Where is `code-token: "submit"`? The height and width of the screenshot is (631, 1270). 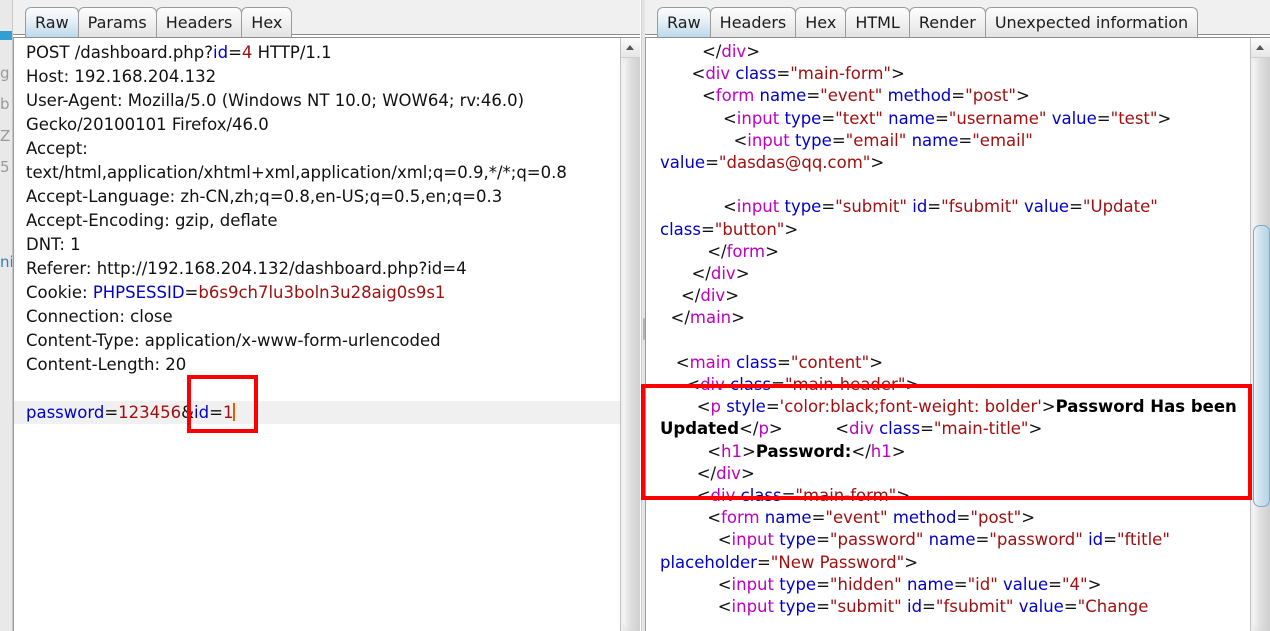
code-token: "submit" is located at coordinates (874, 207).